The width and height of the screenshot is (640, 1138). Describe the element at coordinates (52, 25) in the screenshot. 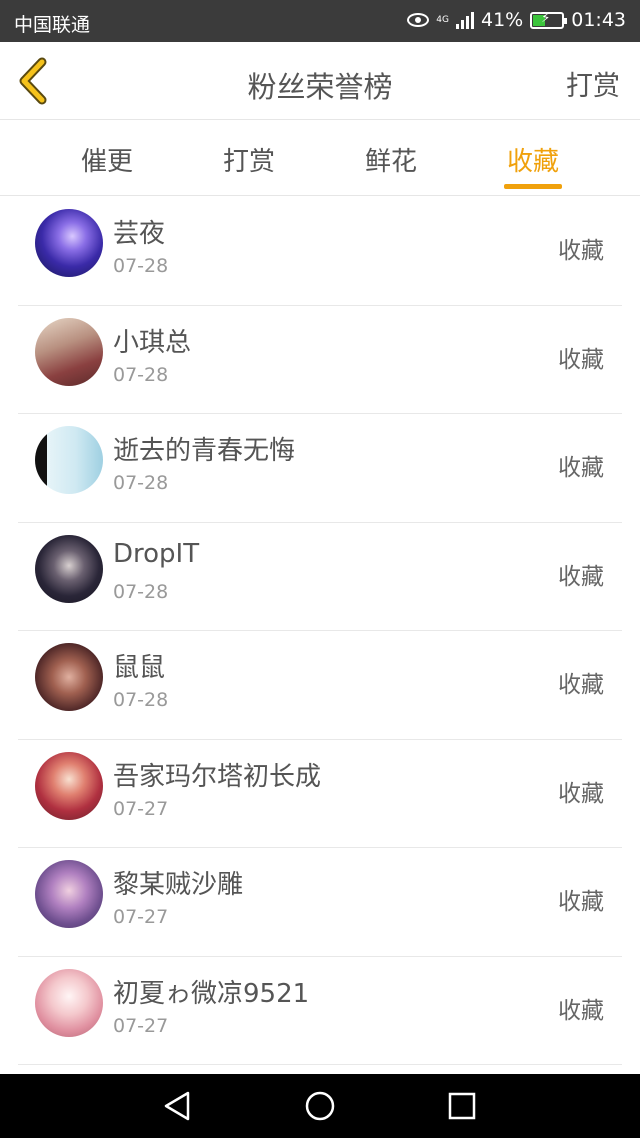

I see `carrier-label: 中国联通` at that location.